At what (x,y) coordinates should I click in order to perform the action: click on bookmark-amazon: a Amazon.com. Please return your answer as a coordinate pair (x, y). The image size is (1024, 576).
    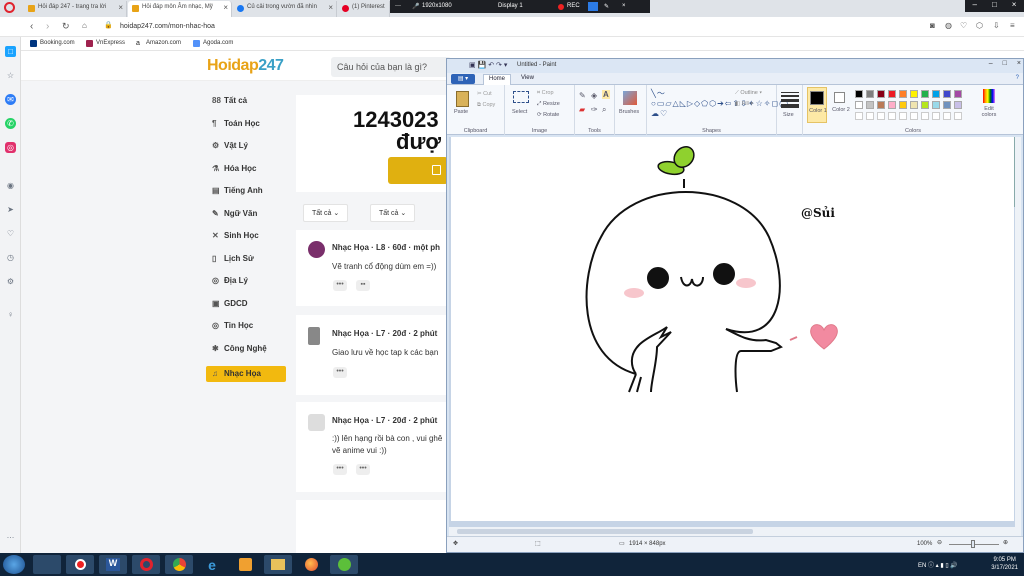
    Looking at the image, I should click on (158, 43).